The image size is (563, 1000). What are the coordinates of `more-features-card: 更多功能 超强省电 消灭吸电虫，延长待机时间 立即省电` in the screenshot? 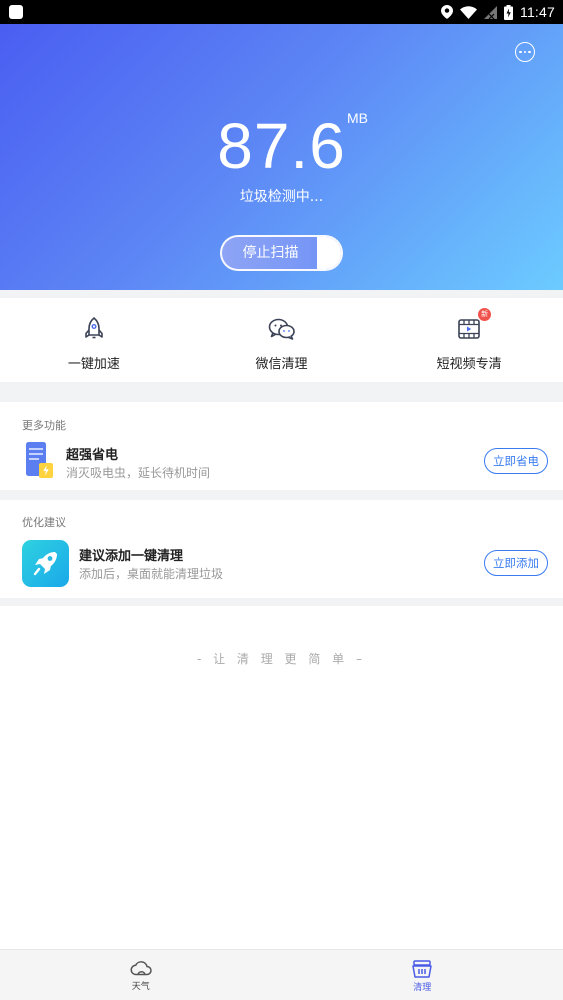 It's located at (281, 446).